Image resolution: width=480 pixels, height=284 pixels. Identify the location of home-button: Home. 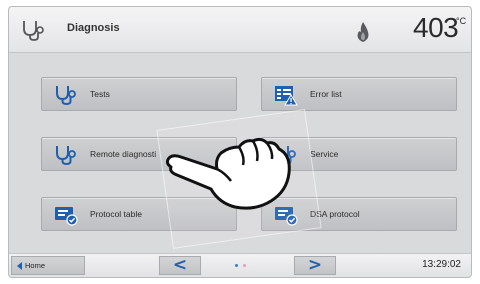
(48, 265).